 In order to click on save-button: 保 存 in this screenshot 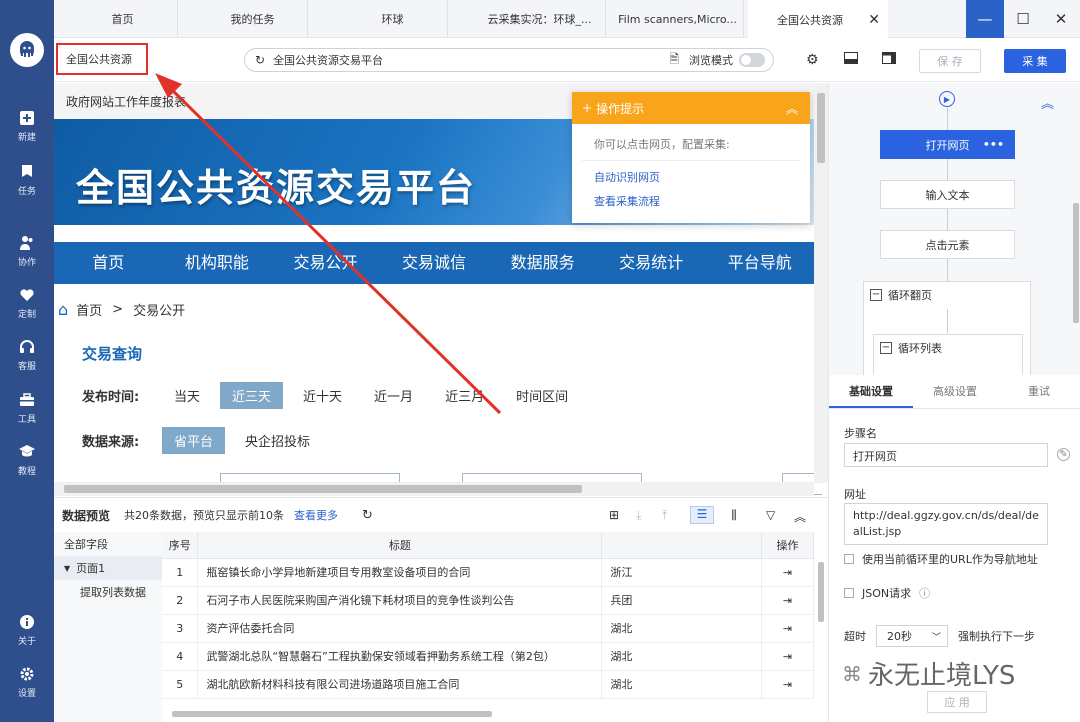, I will do `click(950, 61)`.